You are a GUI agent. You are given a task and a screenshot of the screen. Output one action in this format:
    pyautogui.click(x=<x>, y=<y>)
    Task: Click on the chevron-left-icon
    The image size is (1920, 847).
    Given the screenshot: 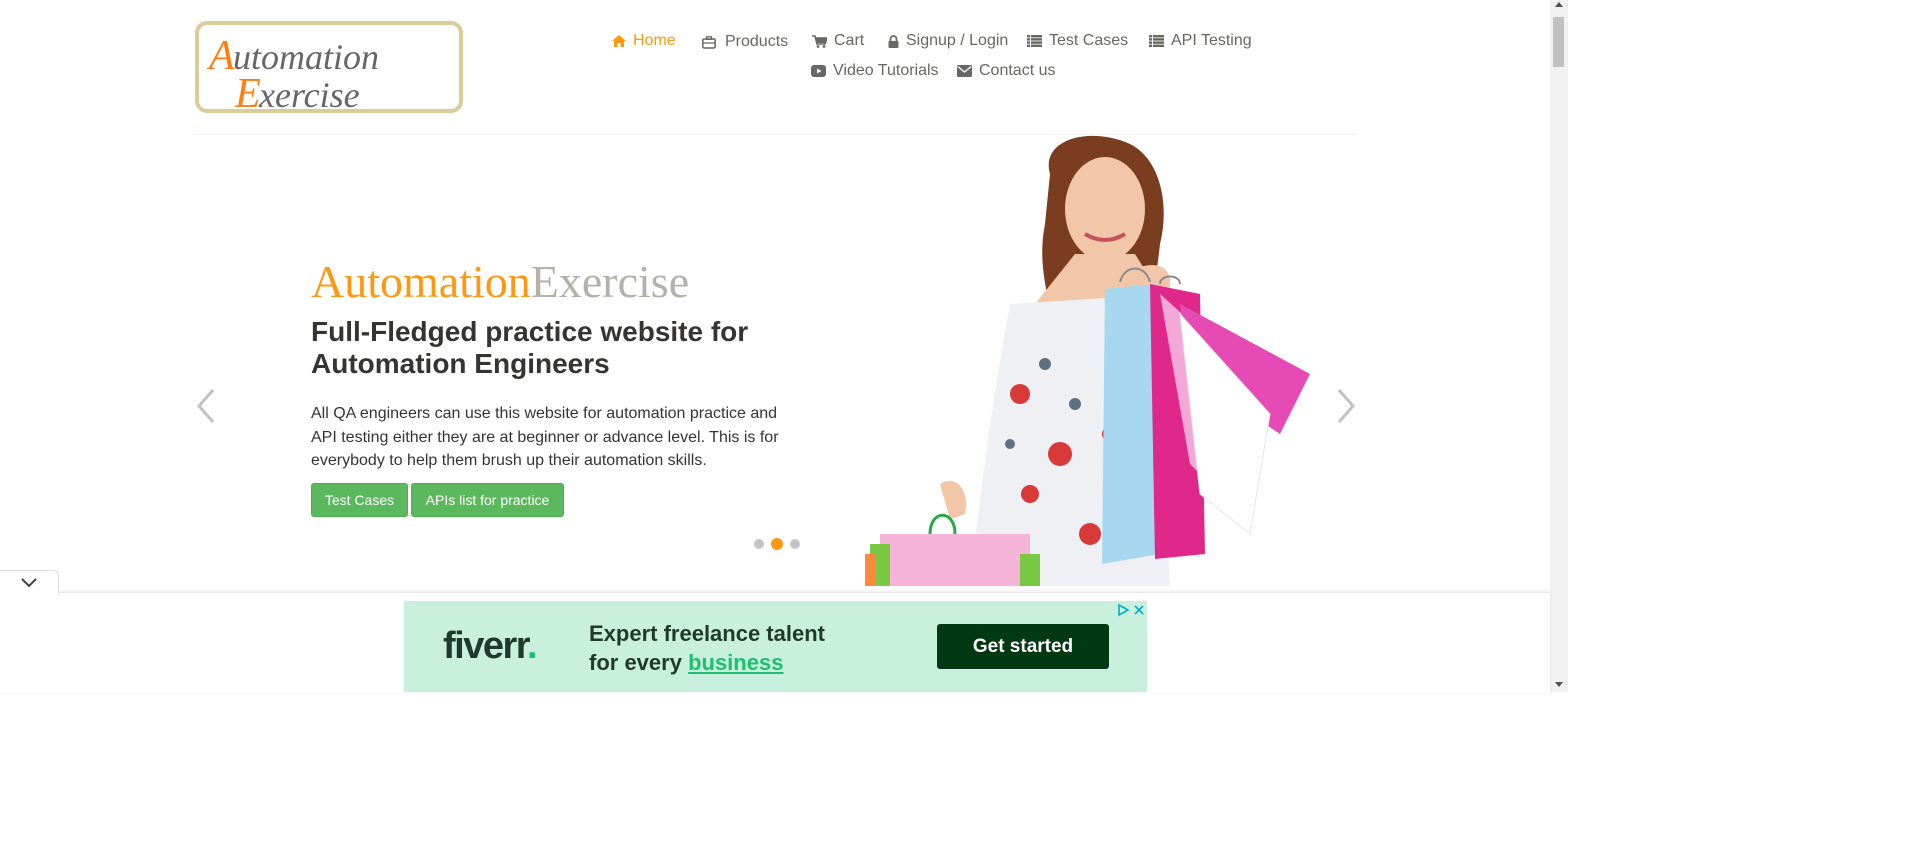 What is the action you would take?
    pyautogui.click(x=206, y=406)
    